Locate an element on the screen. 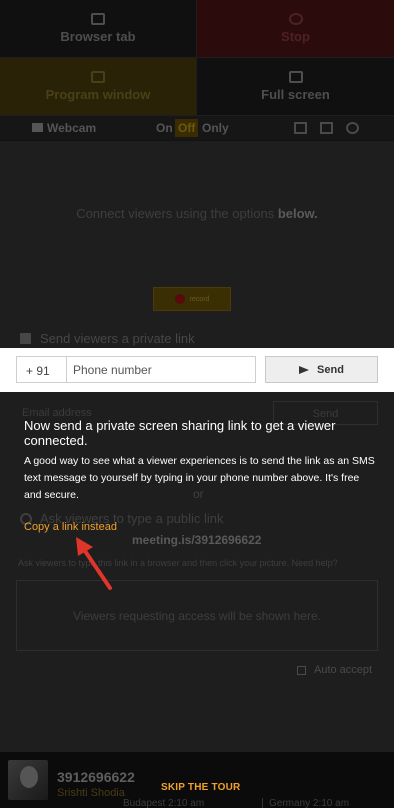  connect-emphasis: below. is located at coordinates (297, 213).